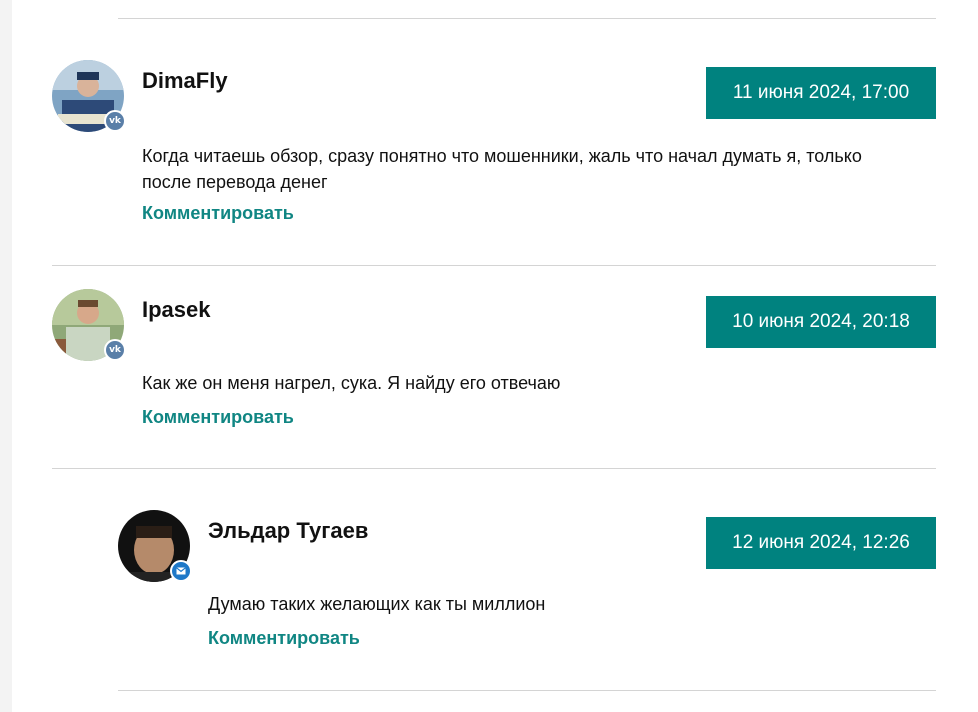 This screenshot has height=712, width=978. I want to click on comment-date-button: 10 июня 2024, 20:18, so click(821, 322).